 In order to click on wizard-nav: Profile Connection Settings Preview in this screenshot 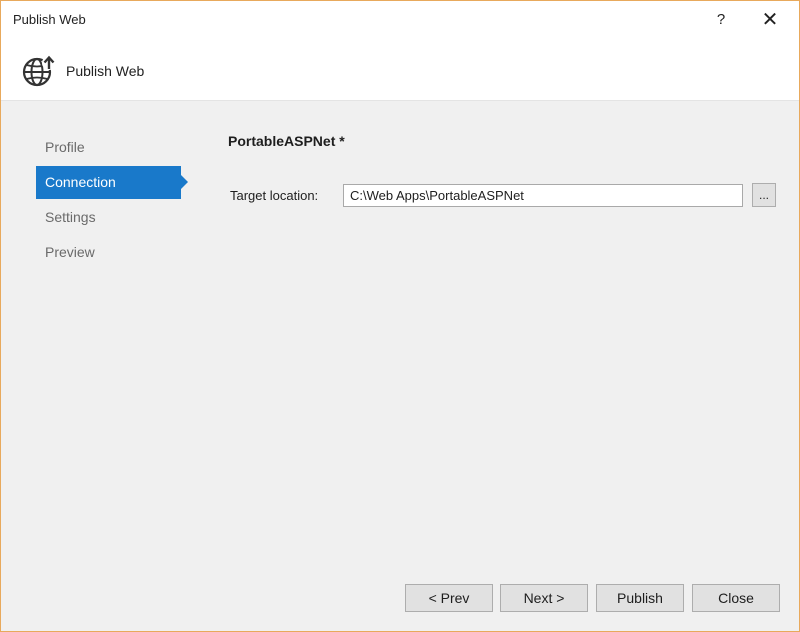, I will do `click(113, 201)`.